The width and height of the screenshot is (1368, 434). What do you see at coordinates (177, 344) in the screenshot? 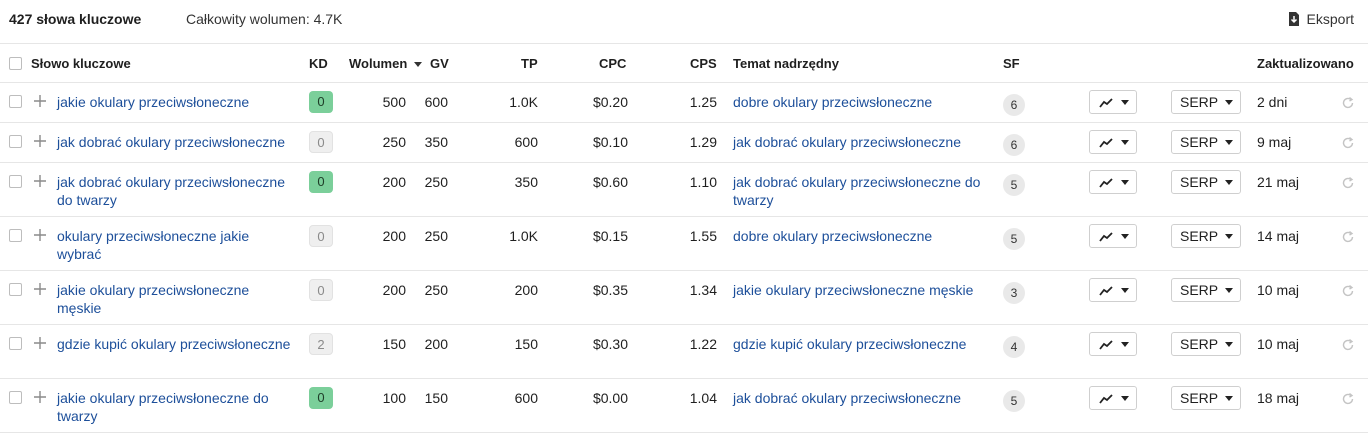
I see `keyword-link: gdzie kupić okulary przeciwsłoneczne` at bounding box center [177, 344].